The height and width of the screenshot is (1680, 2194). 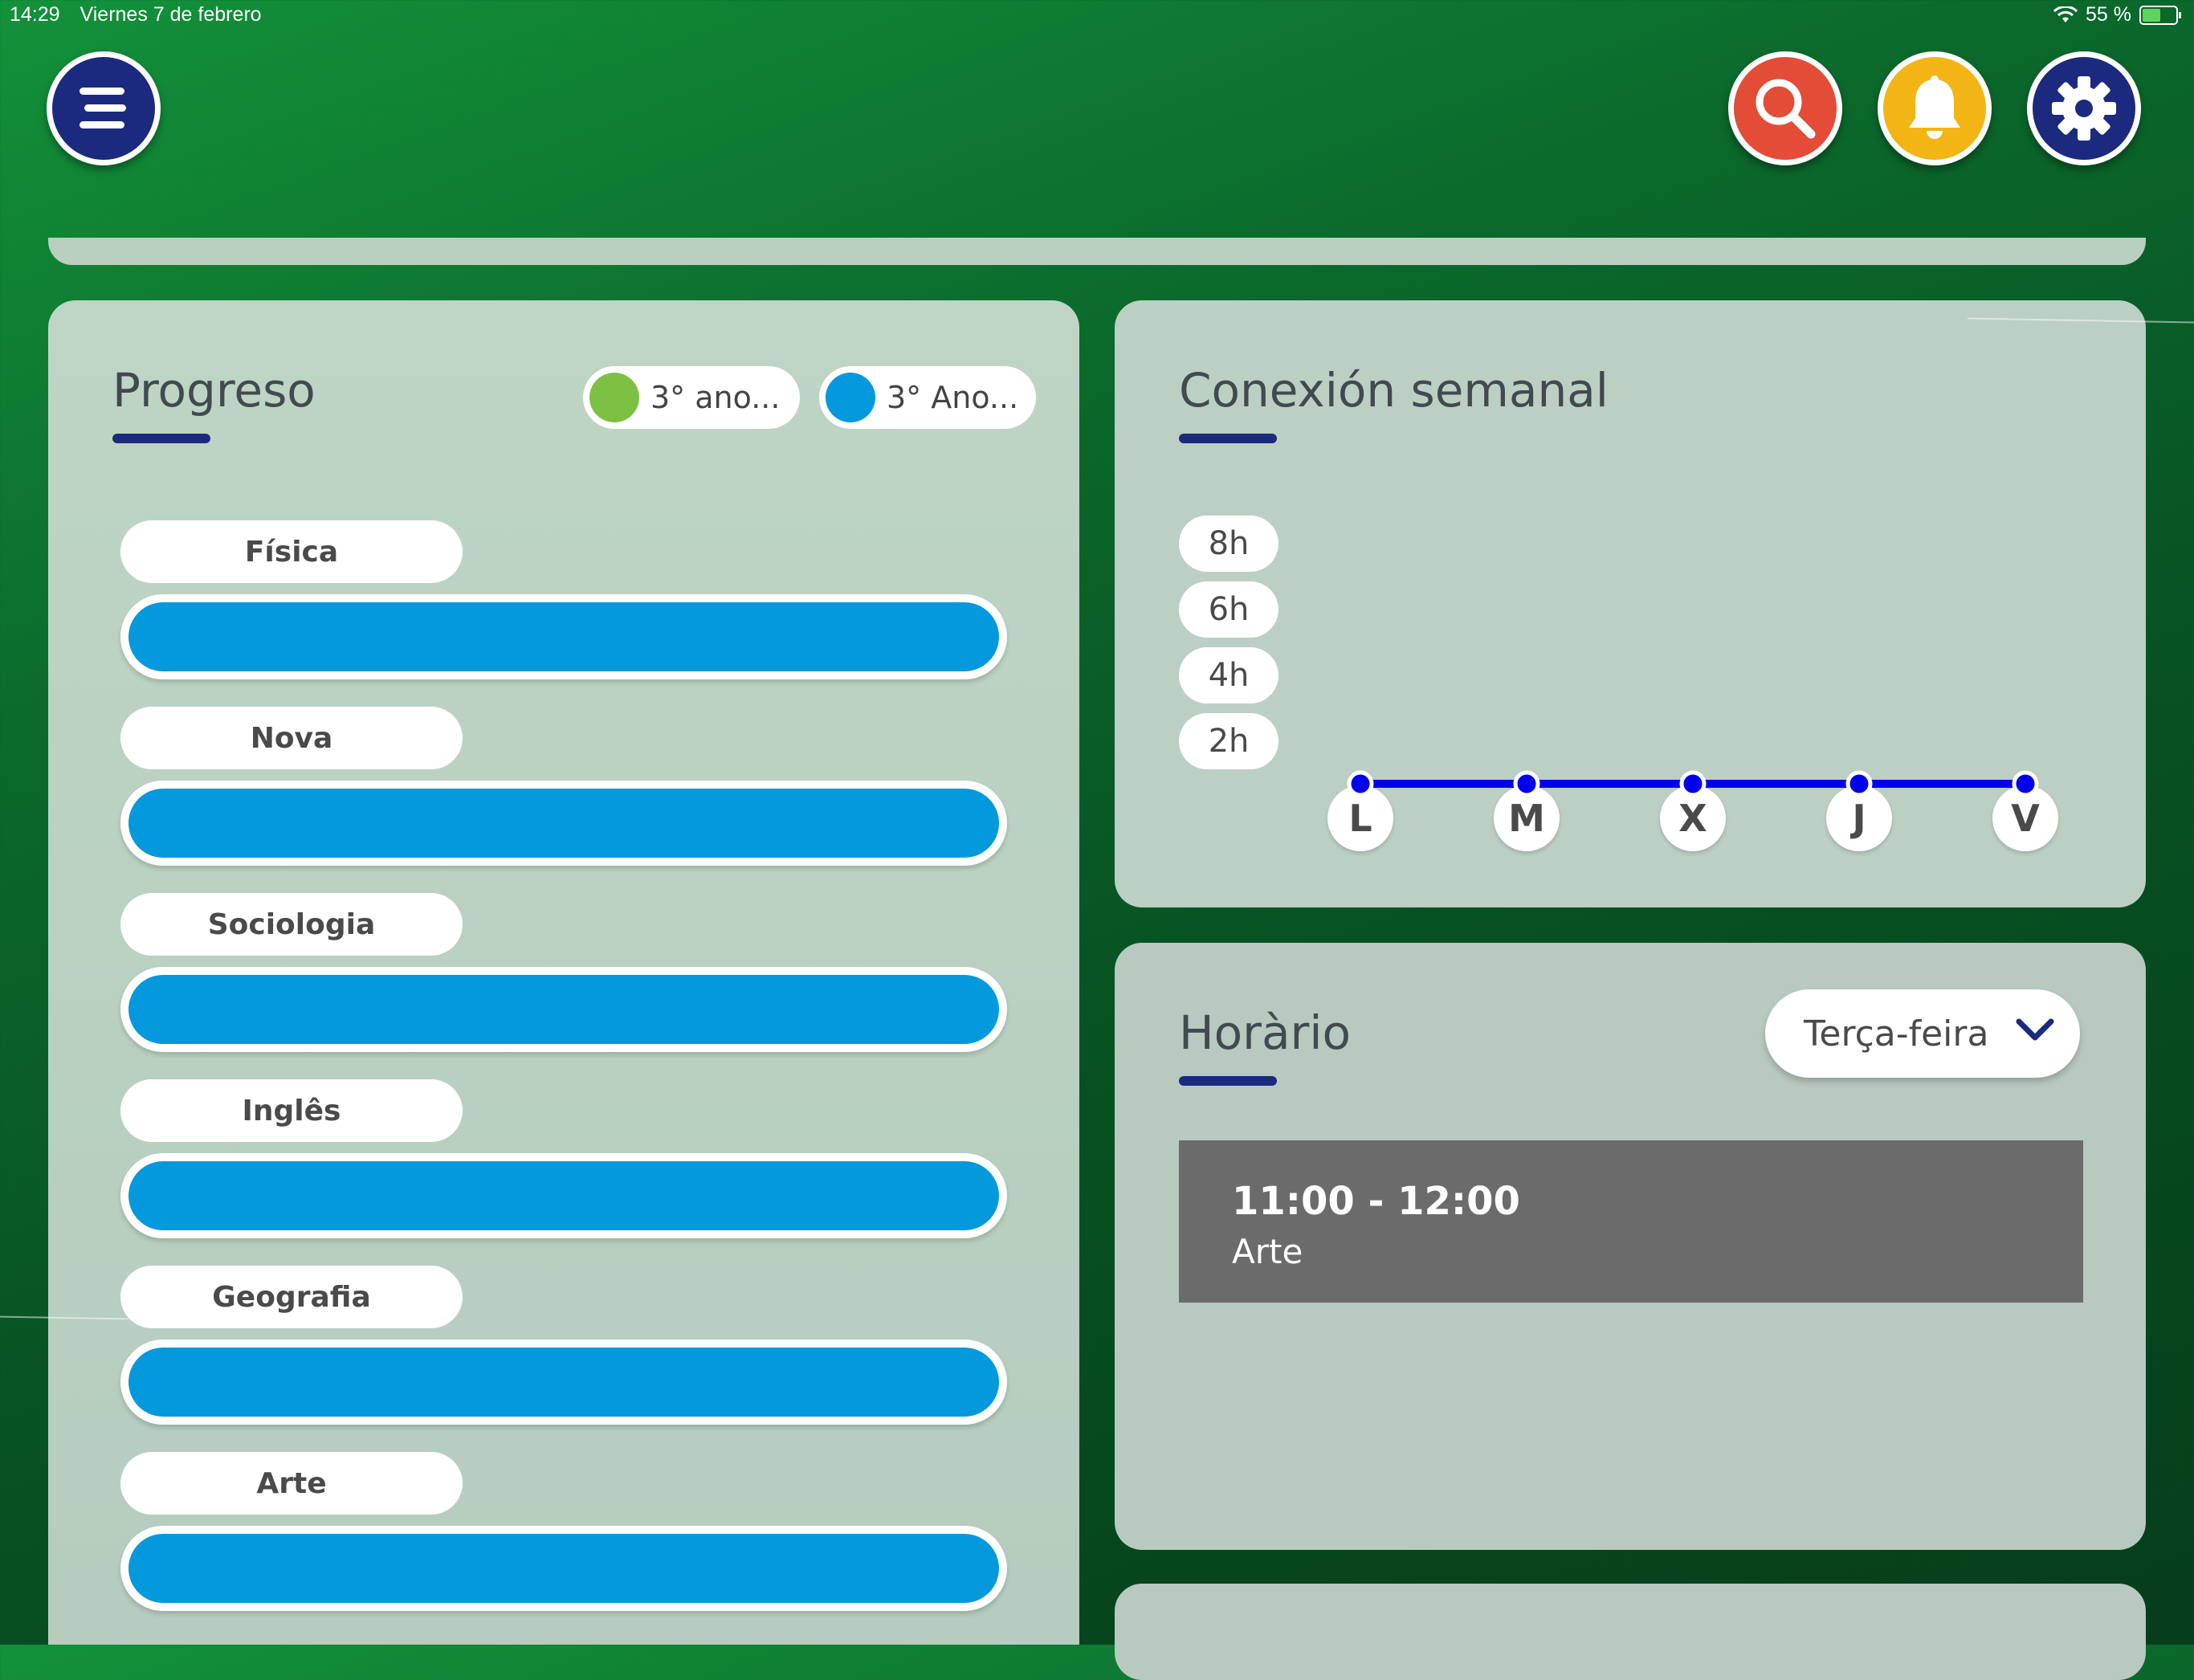 What do you see at coordinates (1896, 1033) in the screenshot?
I see `day-select-value: Terça-feira` at bounding box center [1896, 1033].